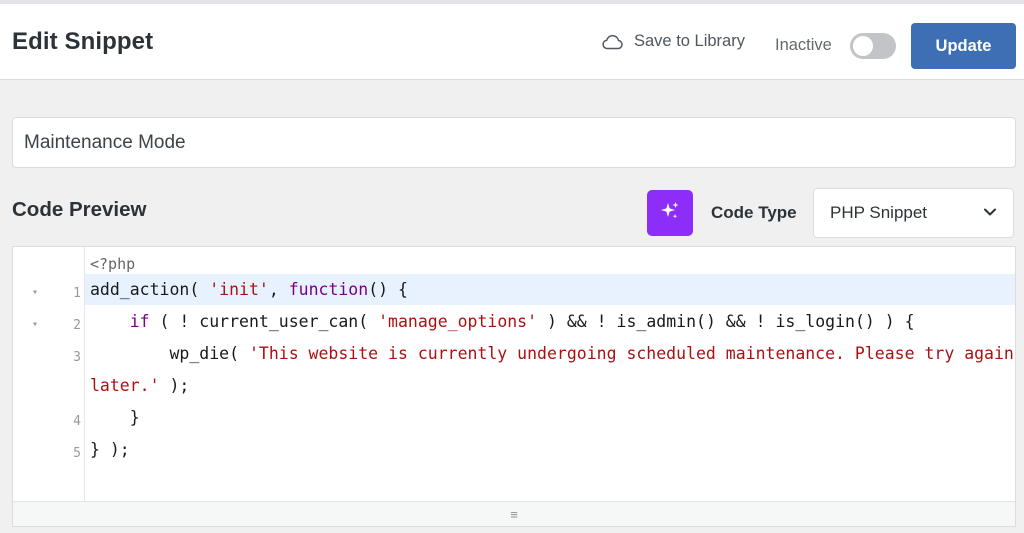  I want to click on code-token: ,, so click(278, 289).